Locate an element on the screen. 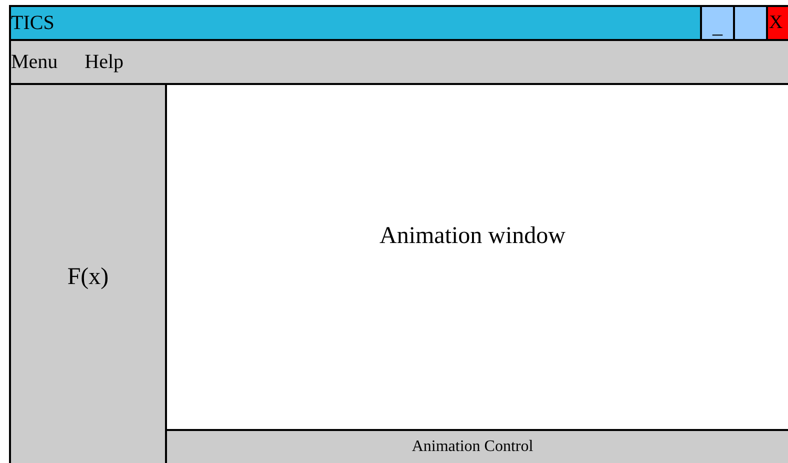 This screenshot has width=788, height=463. animation-label: Animation window is located at coordinates (473, 237).